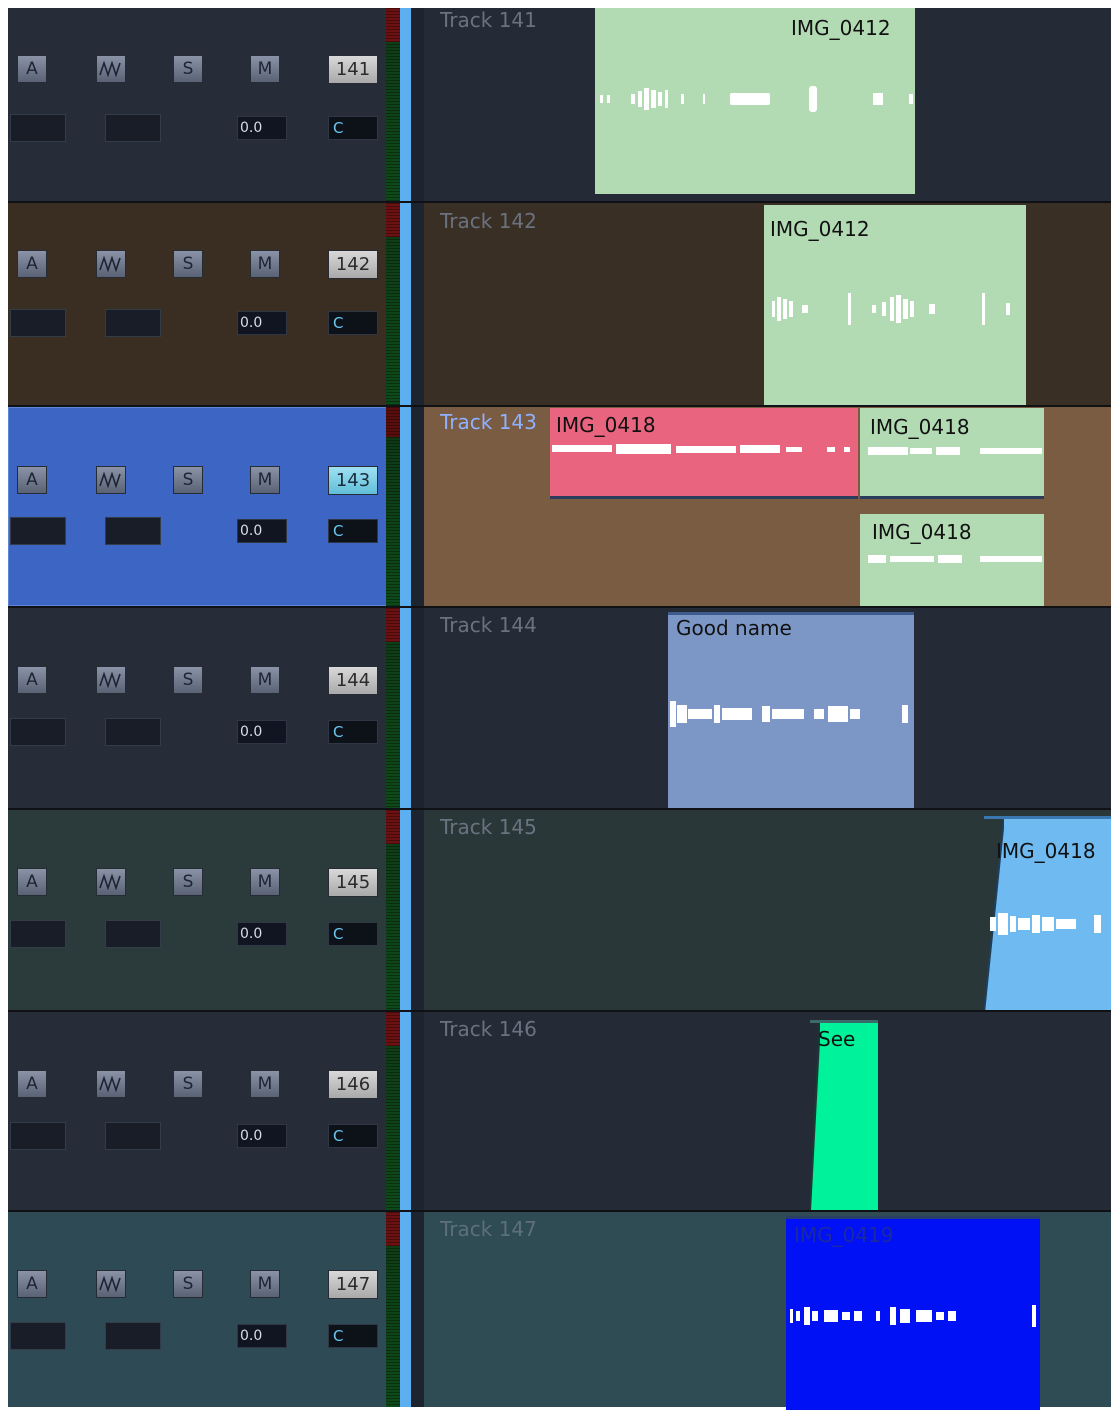 This screenshot has width=1111, height=1410. I want to click on track-header-141: A S M 141 0.0 C, so click(204, 104).